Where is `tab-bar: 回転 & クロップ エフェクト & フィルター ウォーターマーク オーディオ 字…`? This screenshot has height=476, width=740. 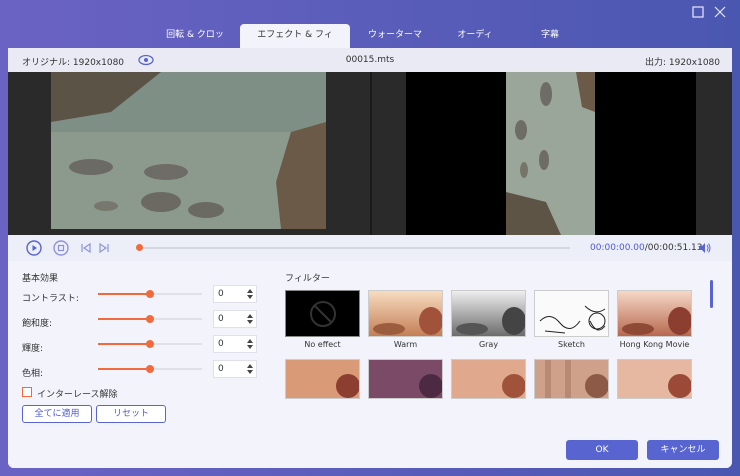 tab-bar: 回転 & クロップ エフェクト & フィルター ウォーターマーク オーディオ 字… is located at coordinates (370, 43).